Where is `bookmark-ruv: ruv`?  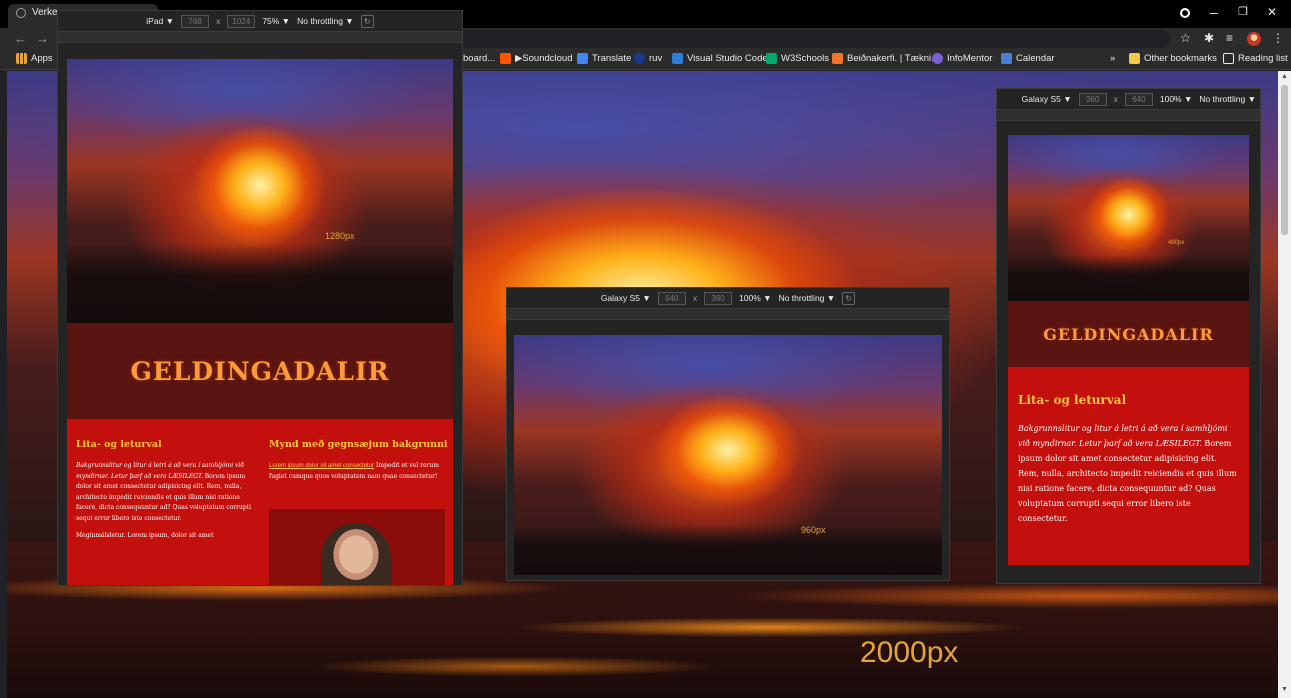 bookmark-ruv: ruv is located at coordinates (648, 58).